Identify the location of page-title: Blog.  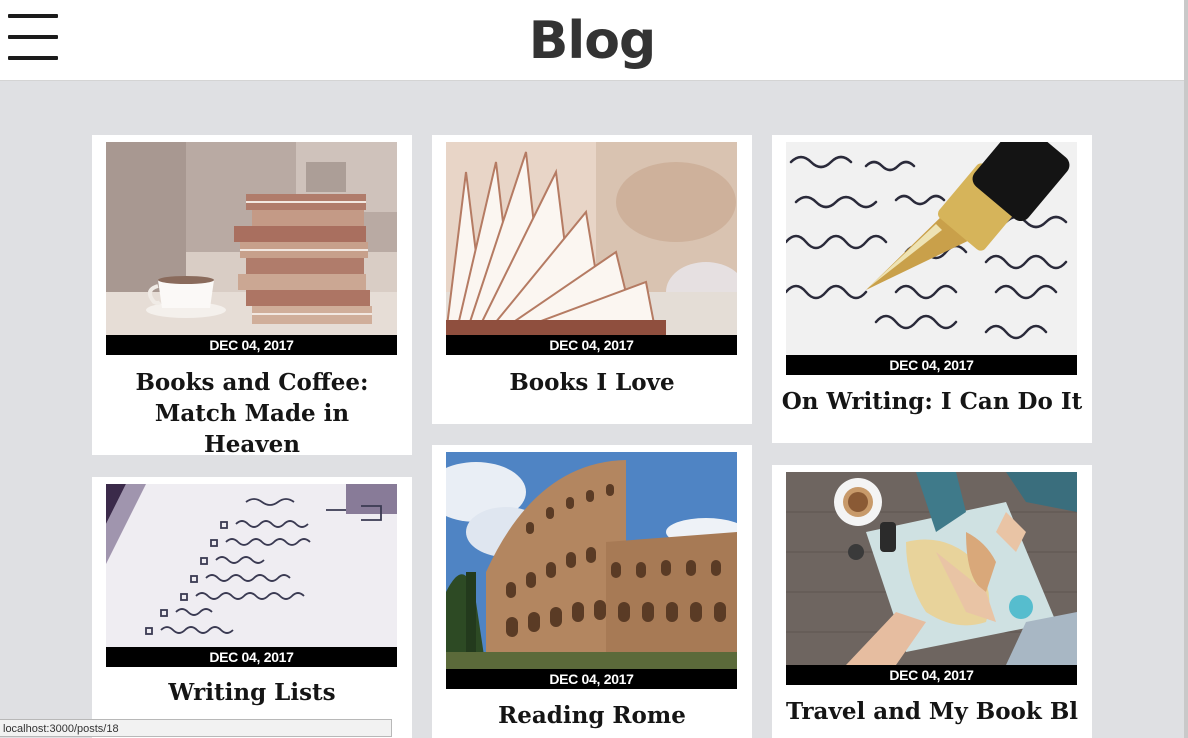
(592, 41).